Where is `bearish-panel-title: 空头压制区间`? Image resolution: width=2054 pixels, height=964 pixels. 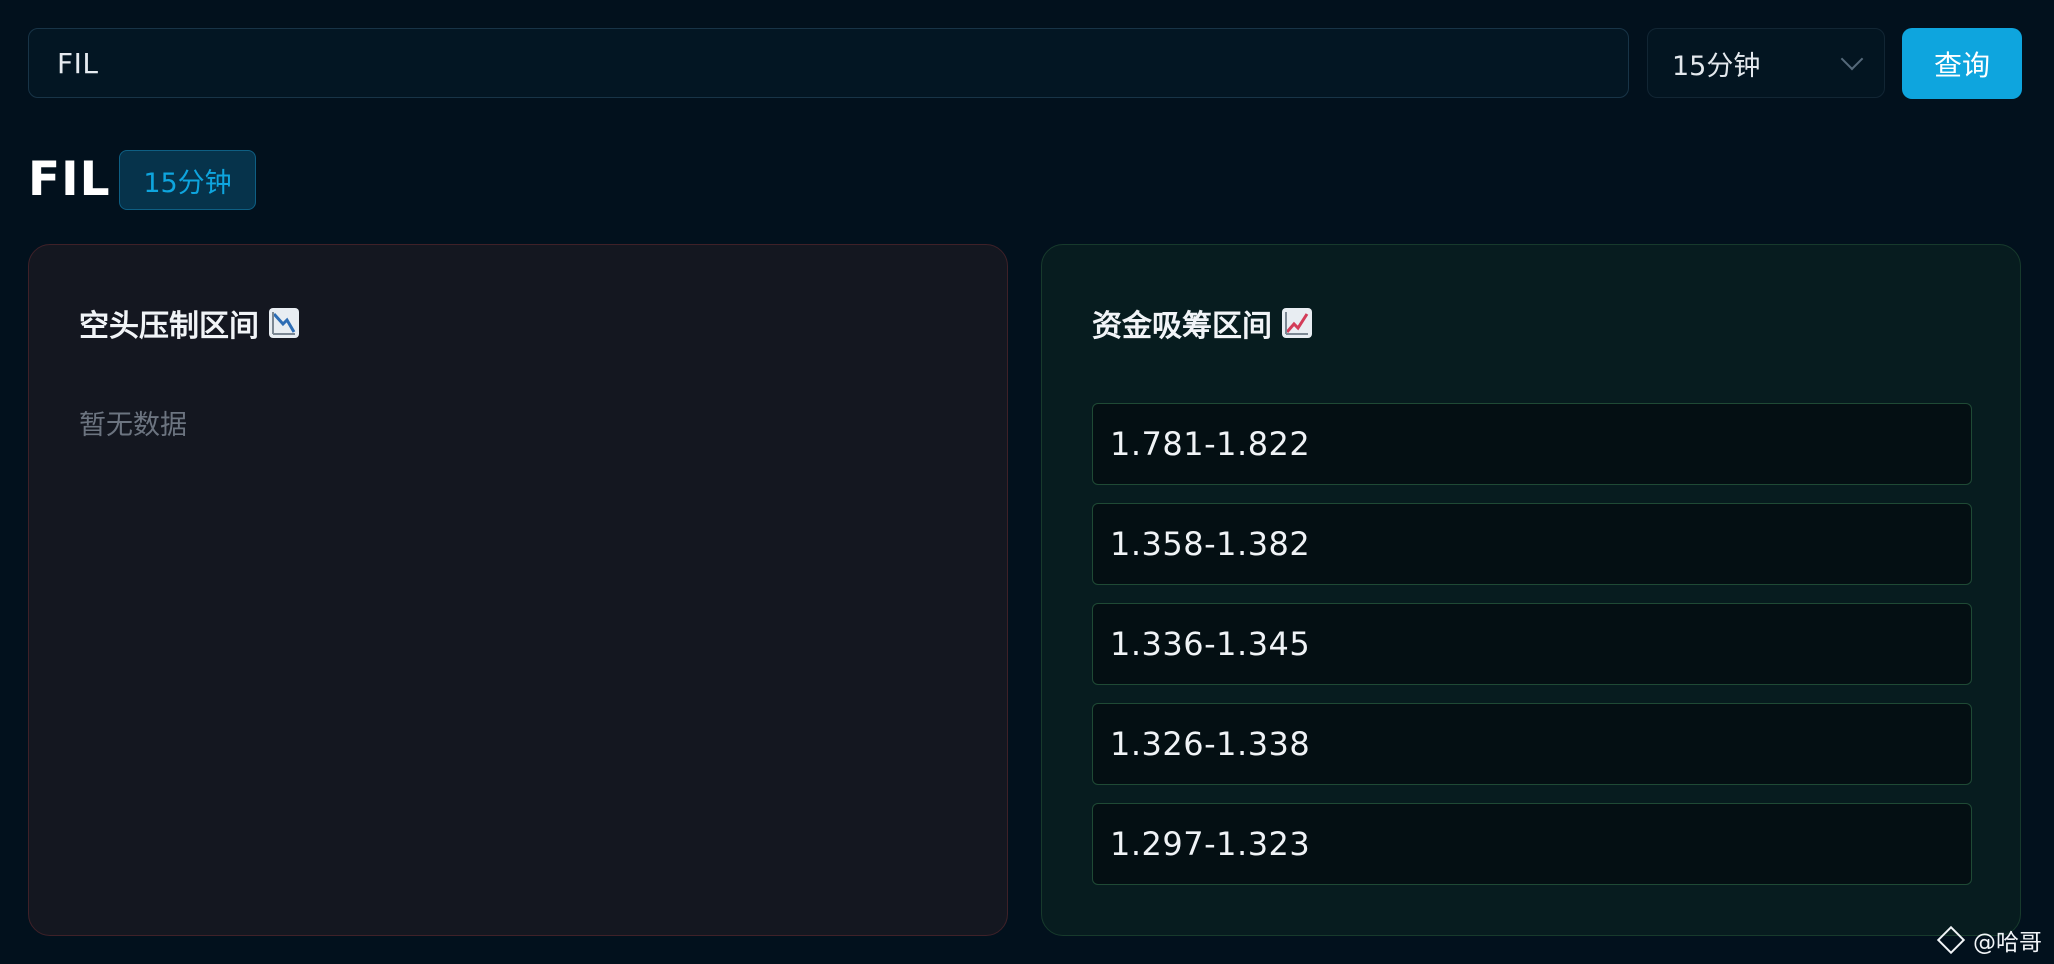
bearish-panel-title: 空头压制区间 is located at coordinates (189, 323).